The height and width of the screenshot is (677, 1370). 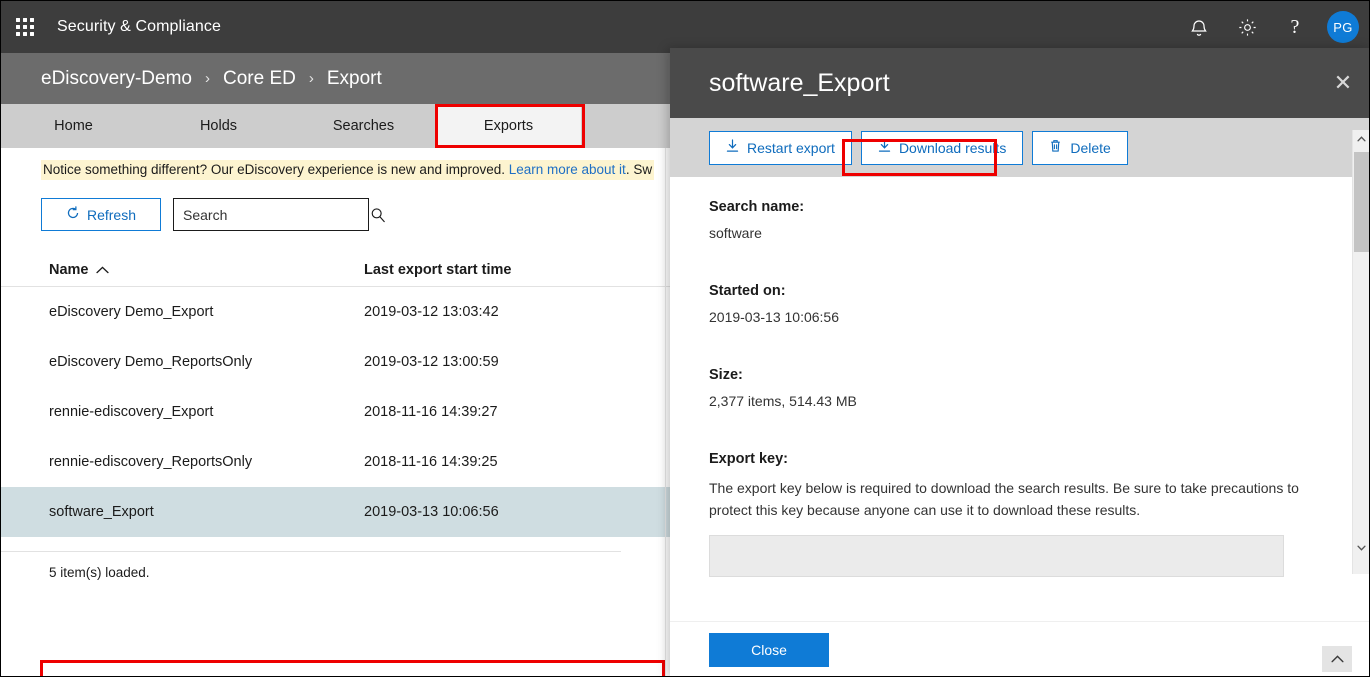 What do you see at coordinates (218, 126) in the screenshot?
I see `tab-holds: Holds` at bounding box center [218, 126].